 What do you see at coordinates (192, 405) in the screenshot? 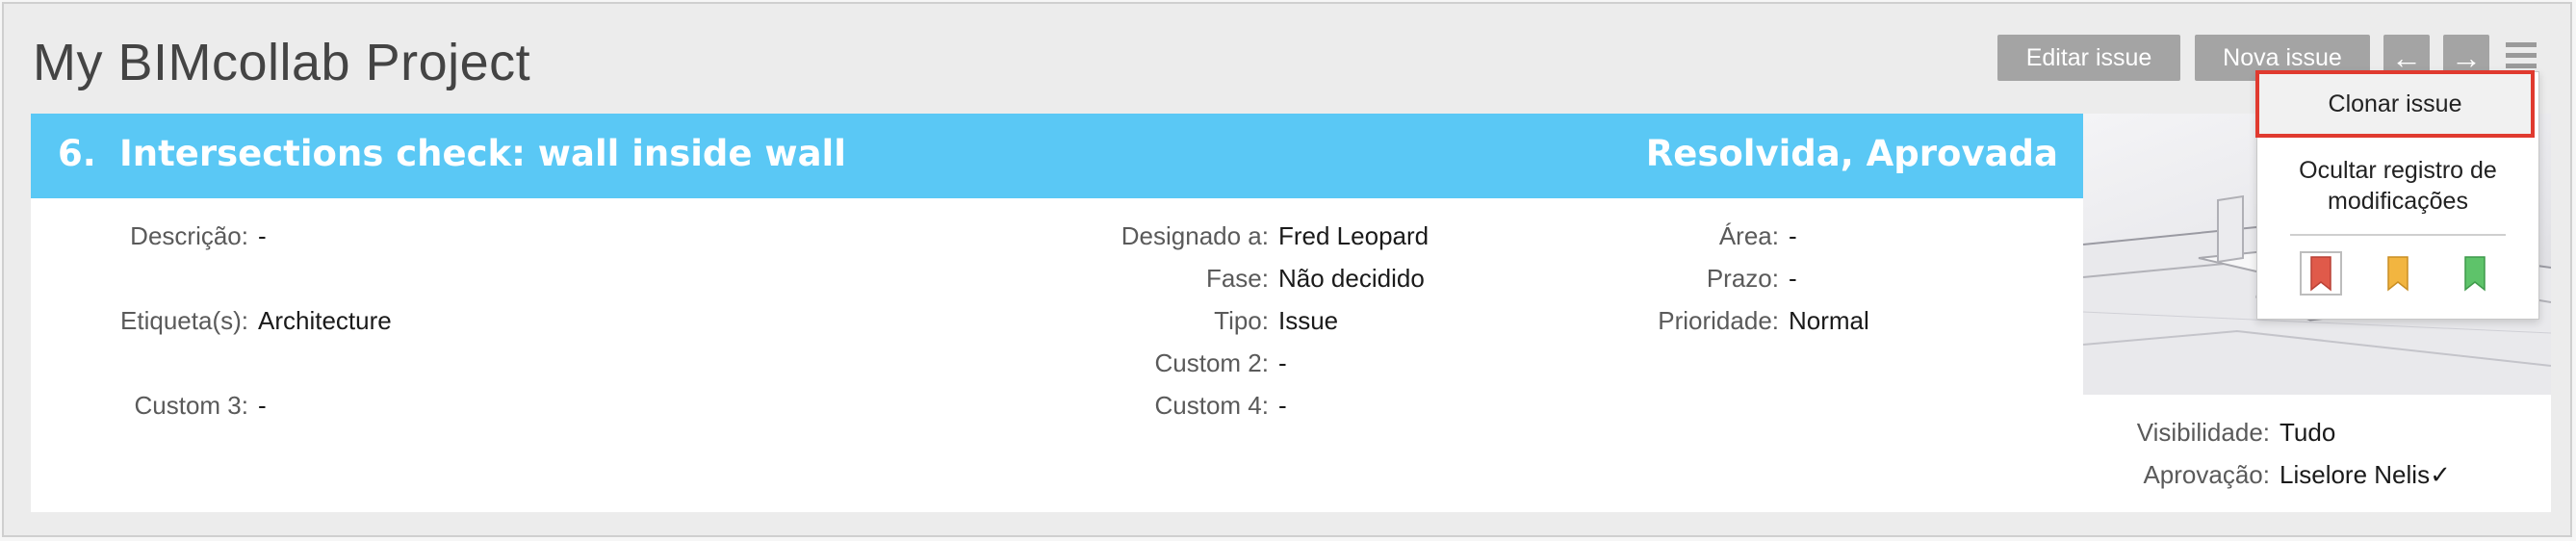
I see `field-label: Custom 3:` at bounding box center [192, 405].